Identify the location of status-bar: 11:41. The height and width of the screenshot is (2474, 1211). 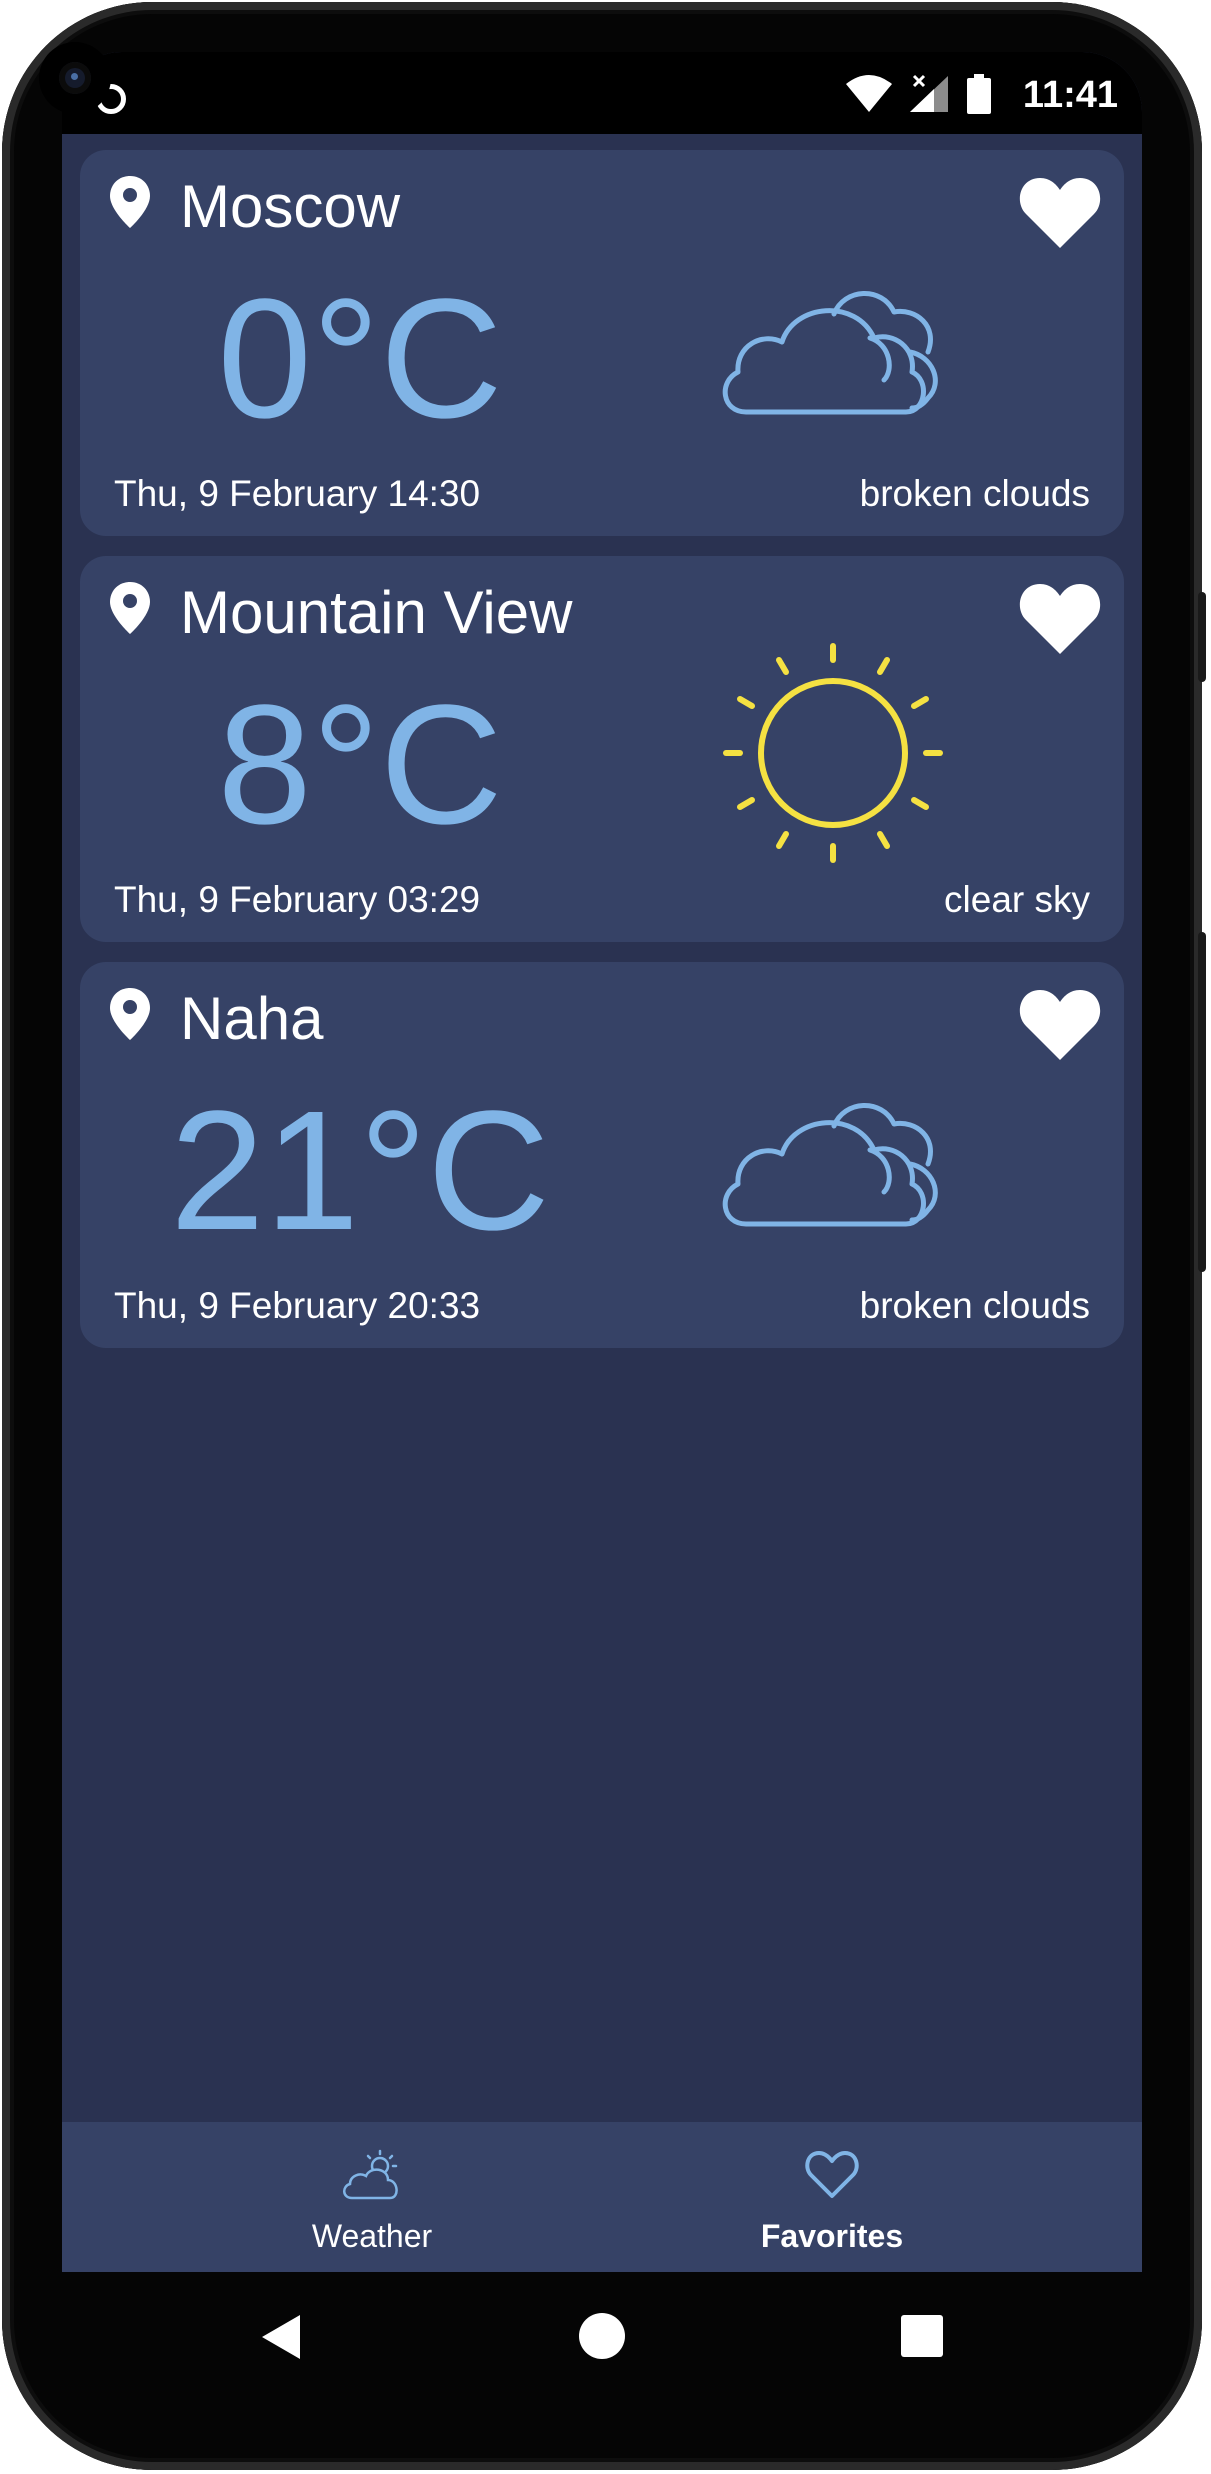
(602, 93).